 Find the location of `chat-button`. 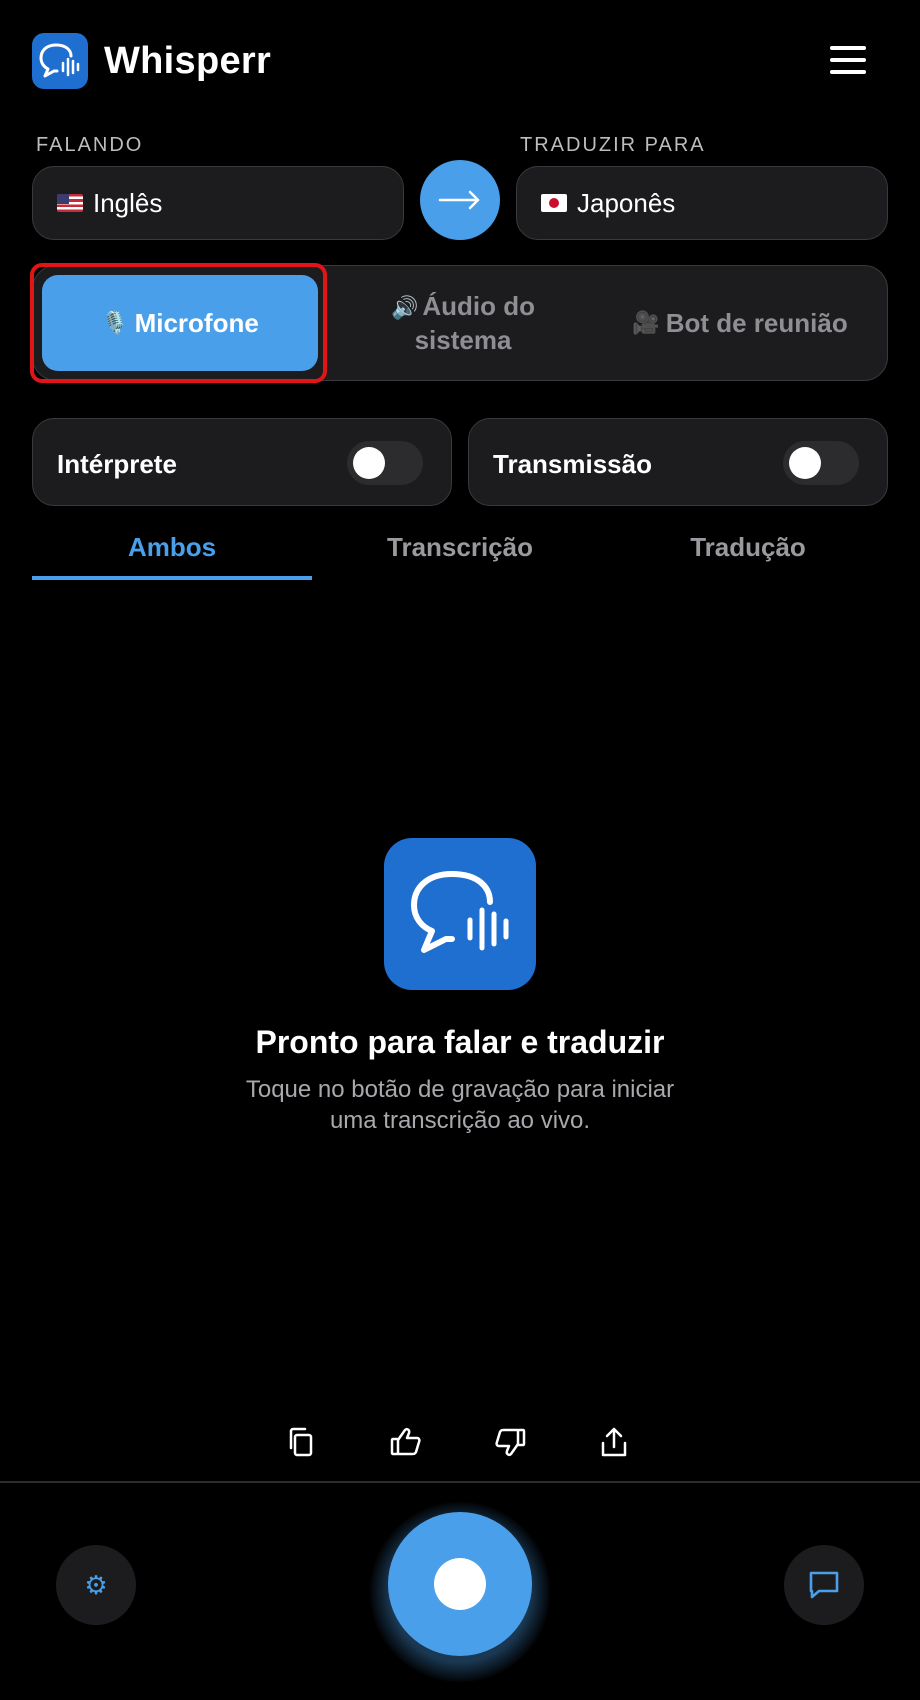

chat-button is located at coordinates (824, 1585).